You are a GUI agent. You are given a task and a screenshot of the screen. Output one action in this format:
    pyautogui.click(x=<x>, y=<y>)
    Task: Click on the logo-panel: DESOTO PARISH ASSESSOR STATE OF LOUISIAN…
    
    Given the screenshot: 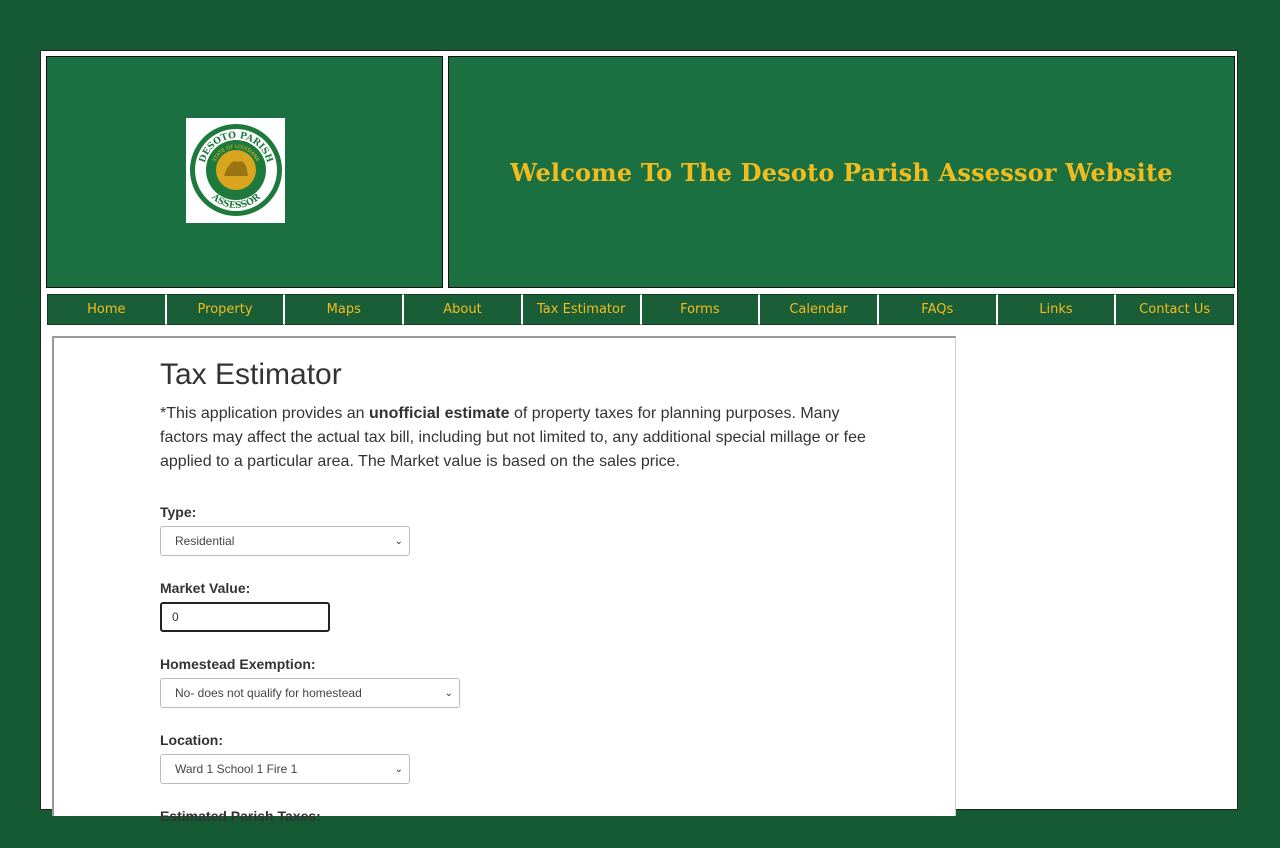 What is the action you would take?
    pyautogui.click(x=244, y=172)
    